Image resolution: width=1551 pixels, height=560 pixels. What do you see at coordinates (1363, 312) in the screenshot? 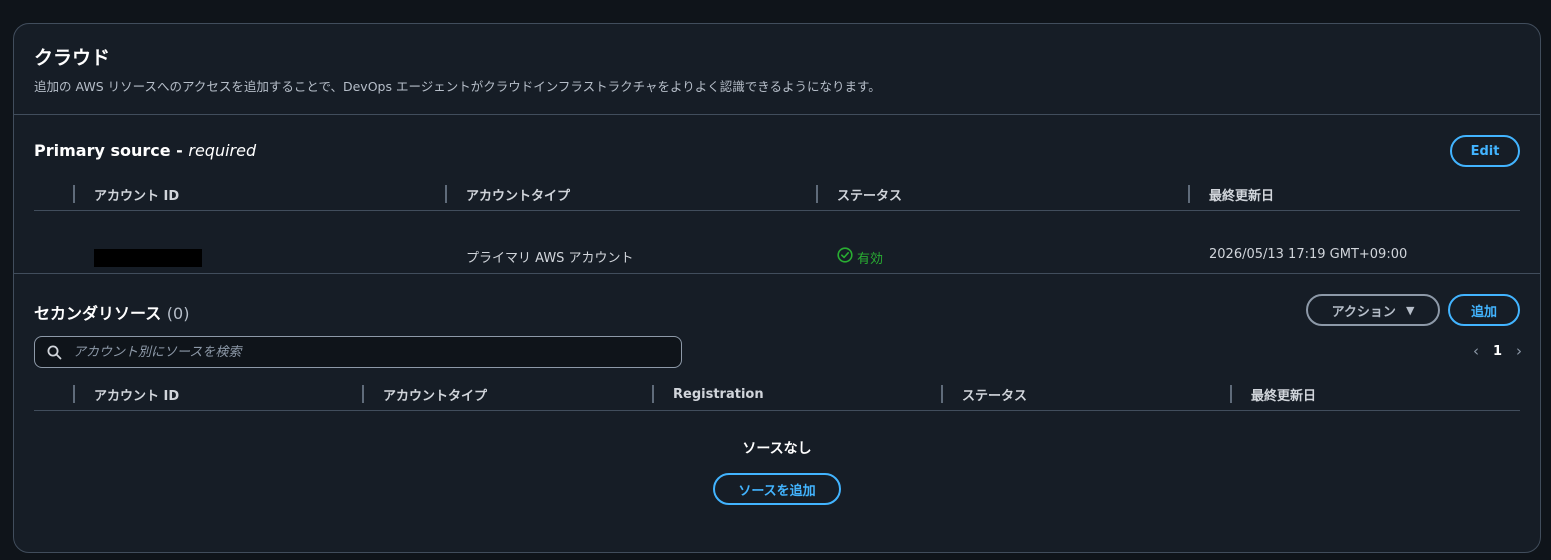
I see `actions-label: アクション` at bounding box center [1363, 312].